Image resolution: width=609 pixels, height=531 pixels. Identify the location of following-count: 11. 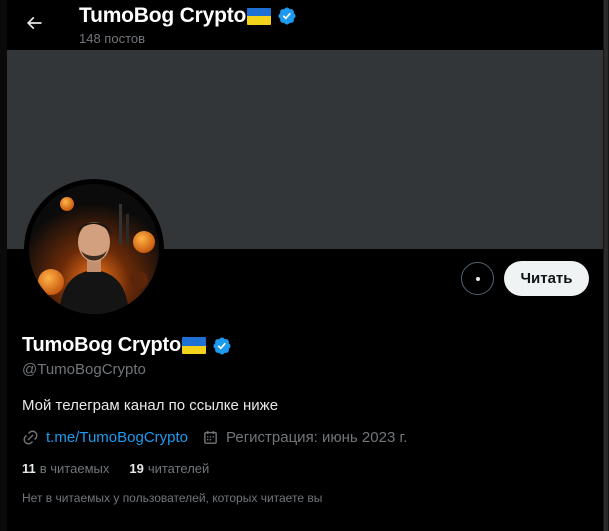
(29, 468).